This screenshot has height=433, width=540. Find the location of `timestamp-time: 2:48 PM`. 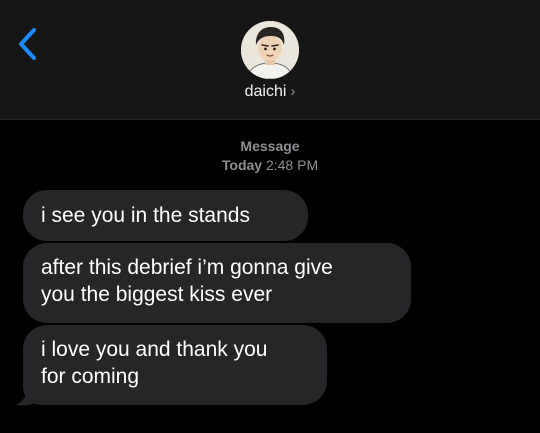

timestamp-time: 2:48 PM is located at coordinates (292, 165).